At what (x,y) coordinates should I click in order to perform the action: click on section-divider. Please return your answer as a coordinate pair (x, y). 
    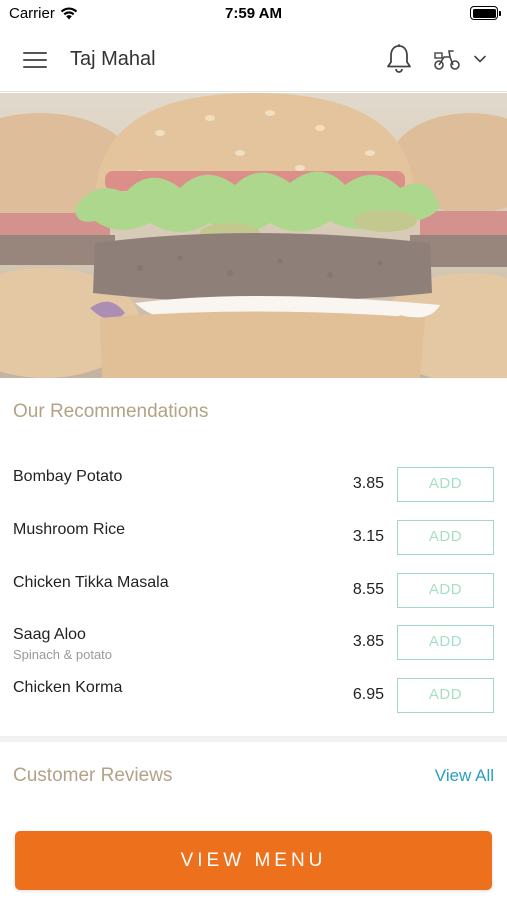
    Looking at the image, I should click on (253, 739).